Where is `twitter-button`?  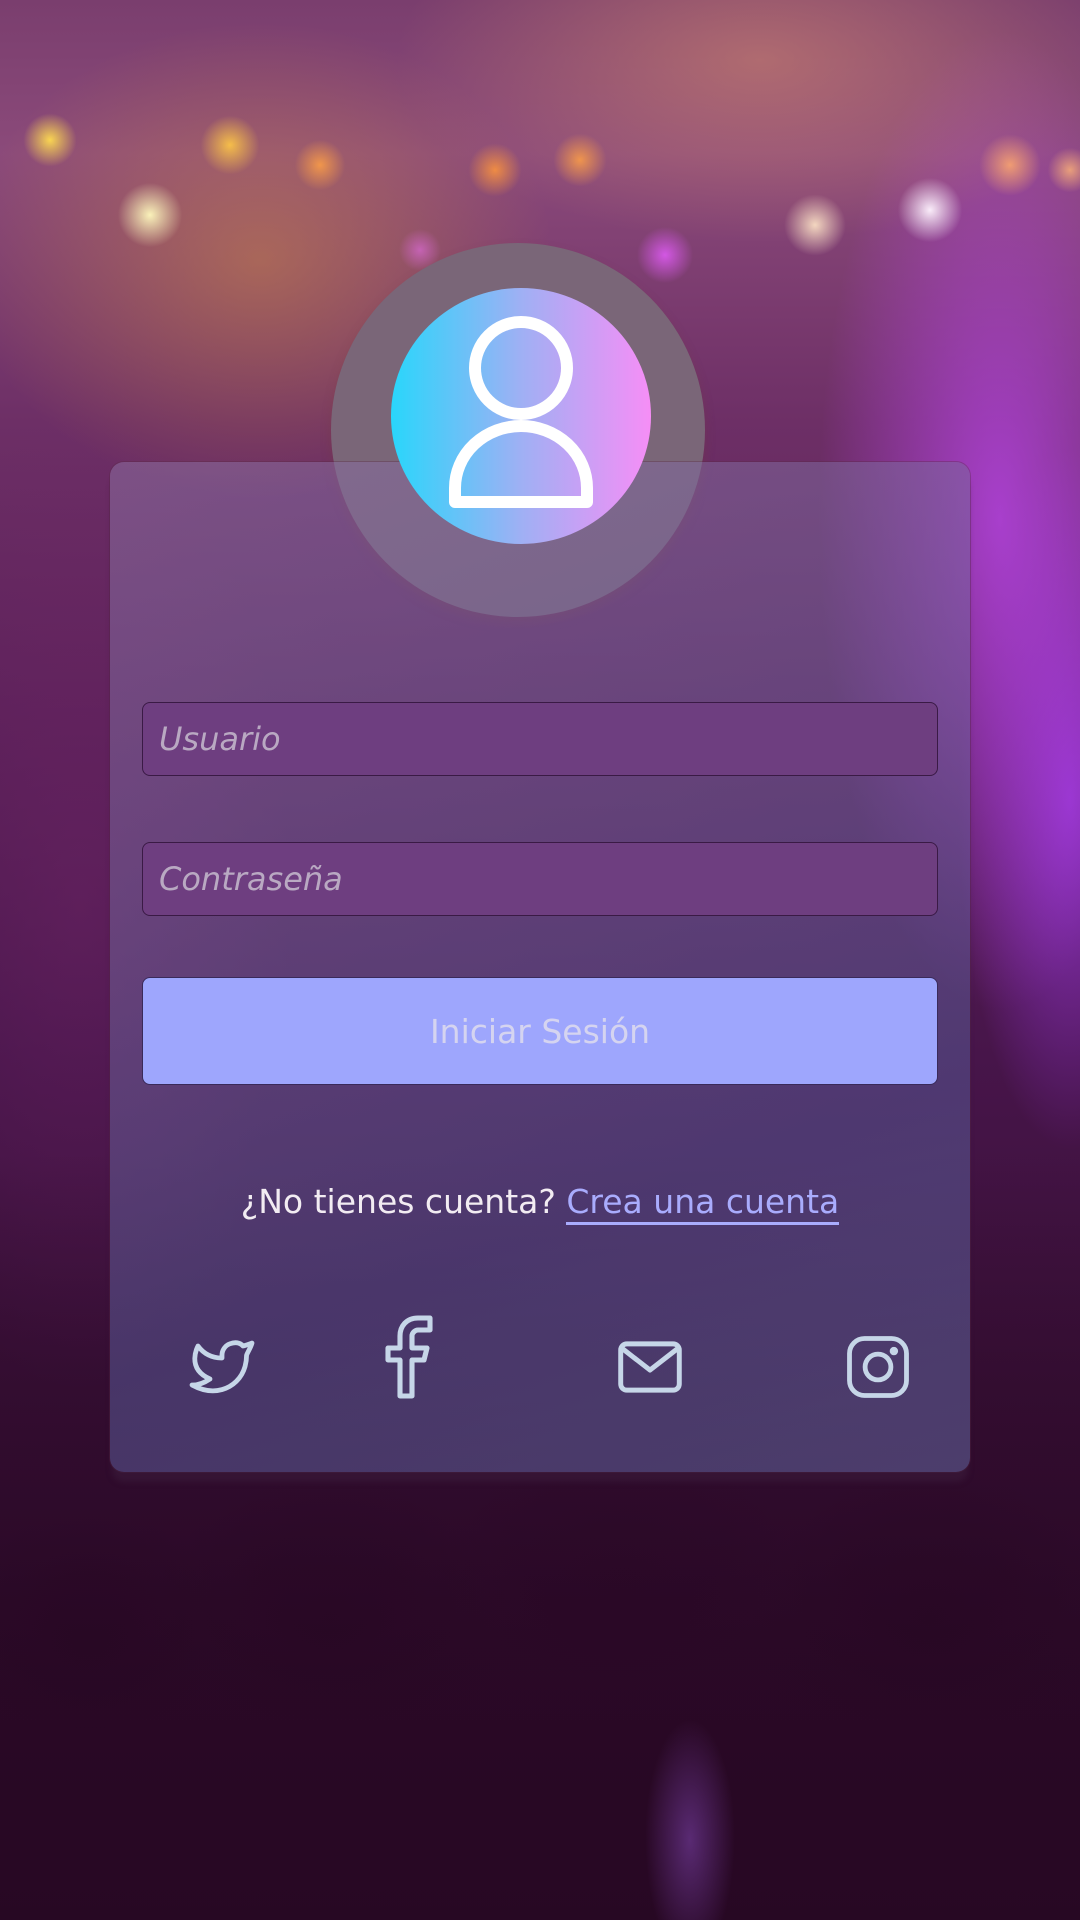
twitter-button is located at coordinates (222, 1367).